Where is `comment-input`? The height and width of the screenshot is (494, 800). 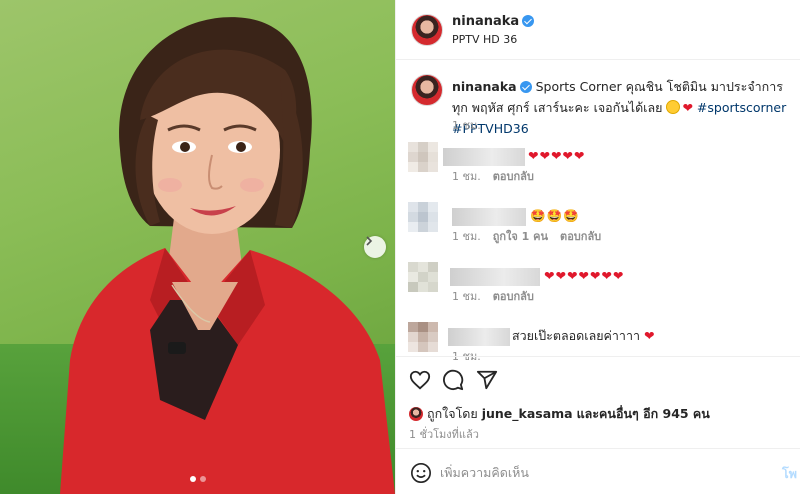 comment-input is located at coordinates (600, 472).